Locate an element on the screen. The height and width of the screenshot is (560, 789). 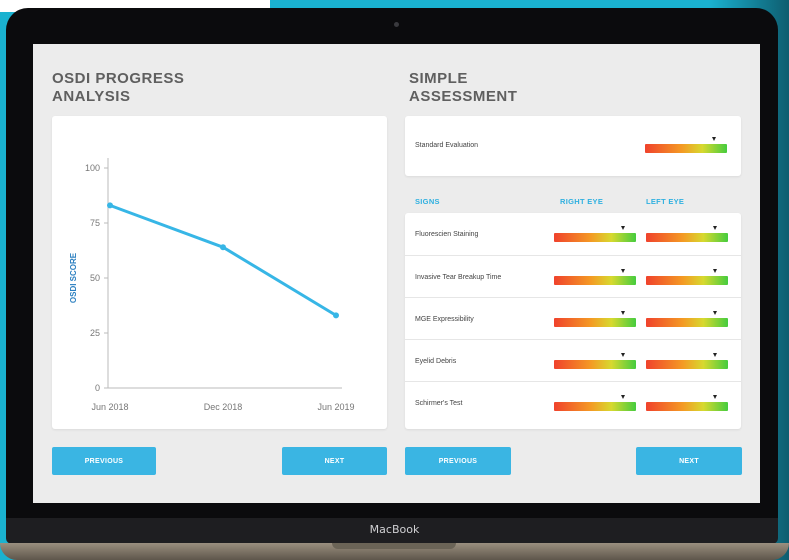
standard-evaluation-gauge is located at coordinates (686, 145).